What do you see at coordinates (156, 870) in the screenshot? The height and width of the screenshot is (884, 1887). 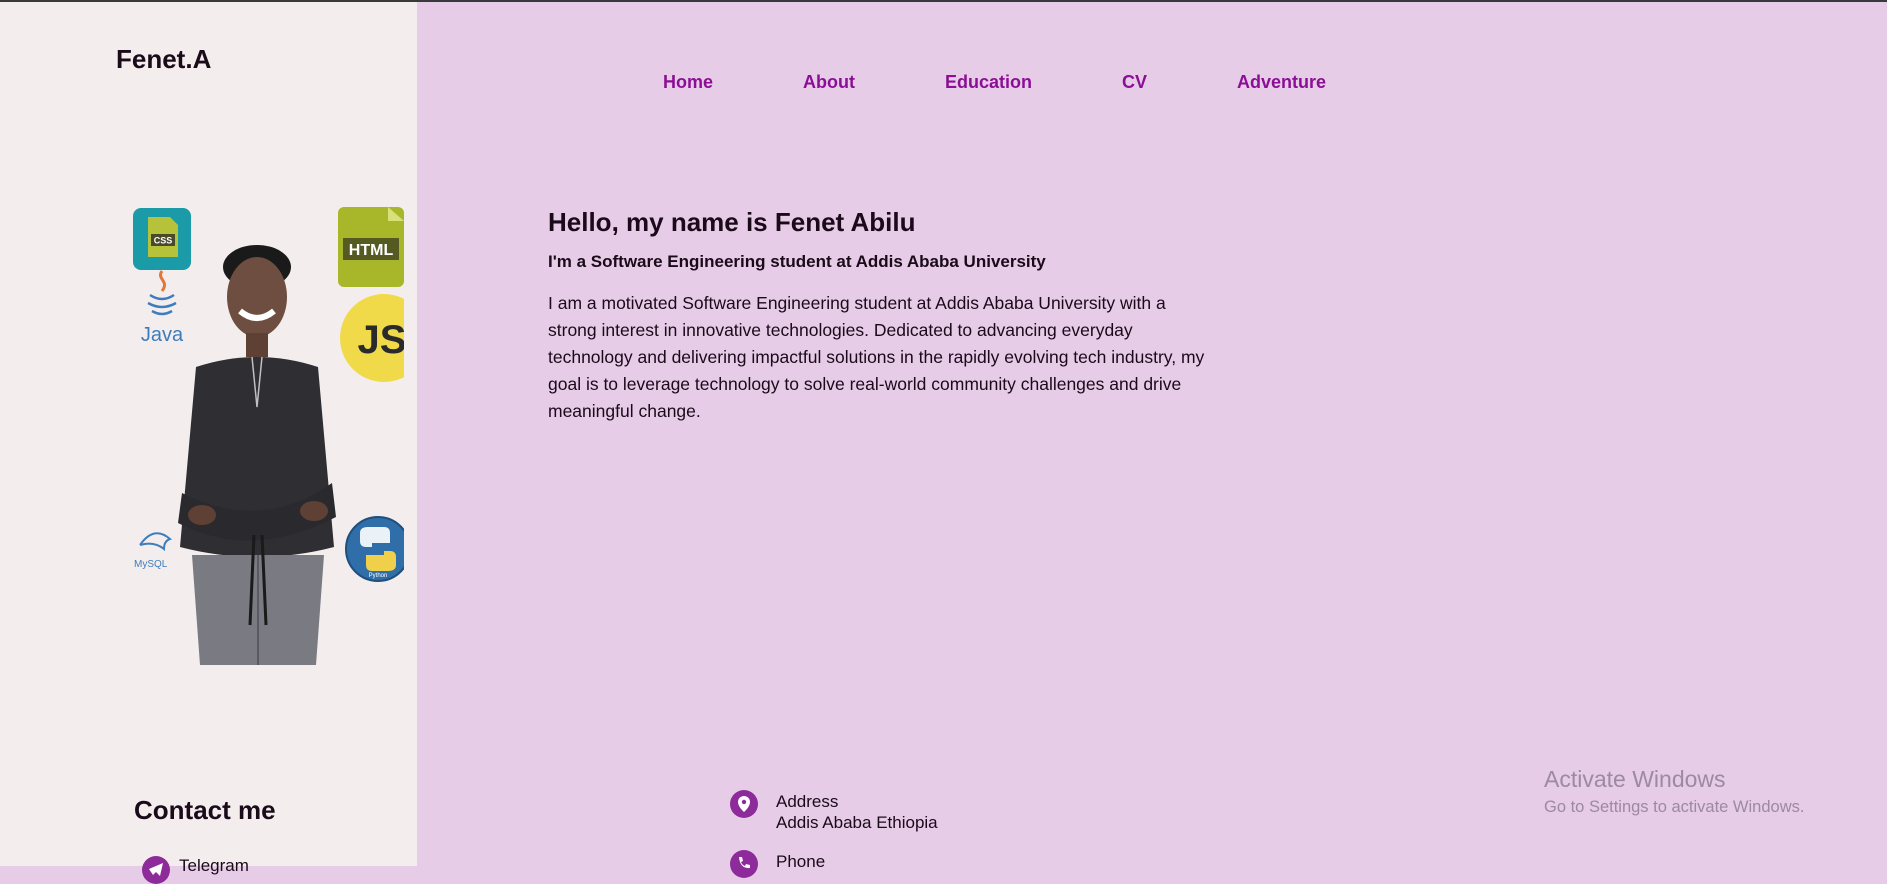 I see `telegram-icon` at bounding box center [156, 870].